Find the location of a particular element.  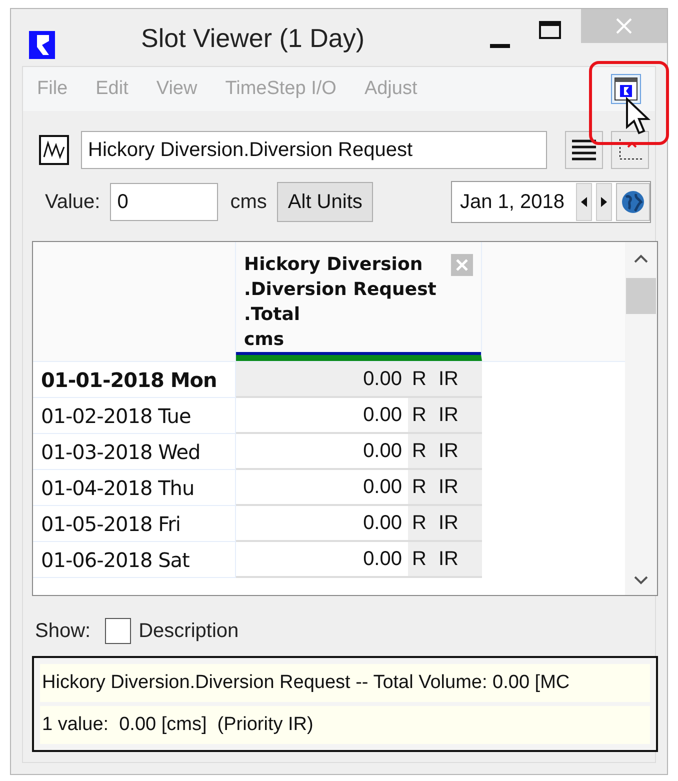

left-triangle-icon is located at coordinates (584, 202).